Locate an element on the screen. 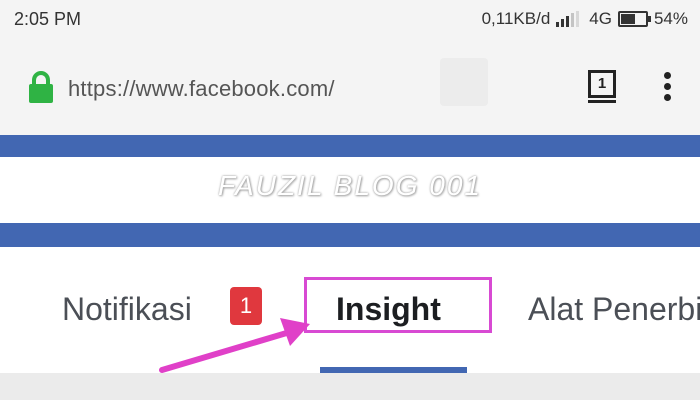  signal-icon is located at coordinates (568, 19).